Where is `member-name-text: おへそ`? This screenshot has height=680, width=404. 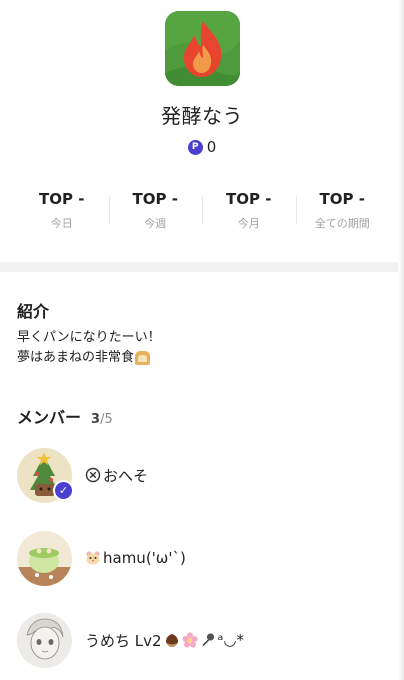
member-name-text: おへそ is located at coordinates (126, 475).